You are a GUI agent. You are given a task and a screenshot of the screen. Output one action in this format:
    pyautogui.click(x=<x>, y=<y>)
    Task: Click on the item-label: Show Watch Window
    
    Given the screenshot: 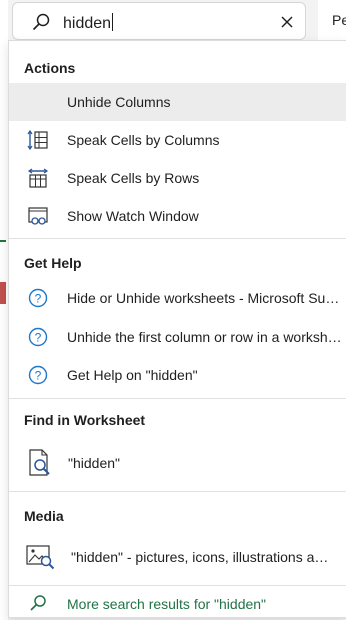 What is the action you would take?
    pyautogui.click(x=133, y=216)
    